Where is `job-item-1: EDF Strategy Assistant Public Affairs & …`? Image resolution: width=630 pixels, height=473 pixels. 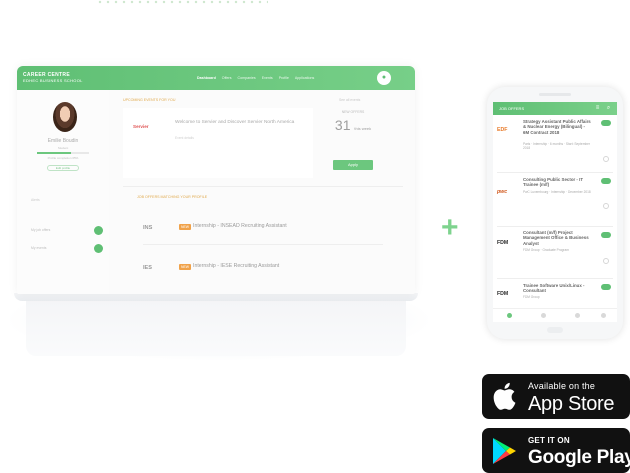
job-item-1: EDF Strategy Assistant Public Affairs & … is located at coordinates (555, 144).